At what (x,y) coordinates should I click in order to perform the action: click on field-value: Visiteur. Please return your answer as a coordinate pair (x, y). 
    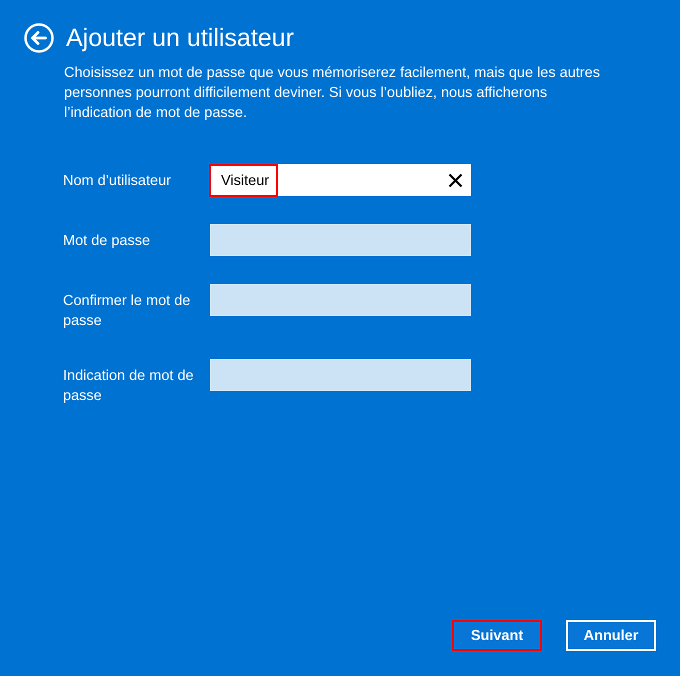
    Looking at the image, I should click on (243, 180).